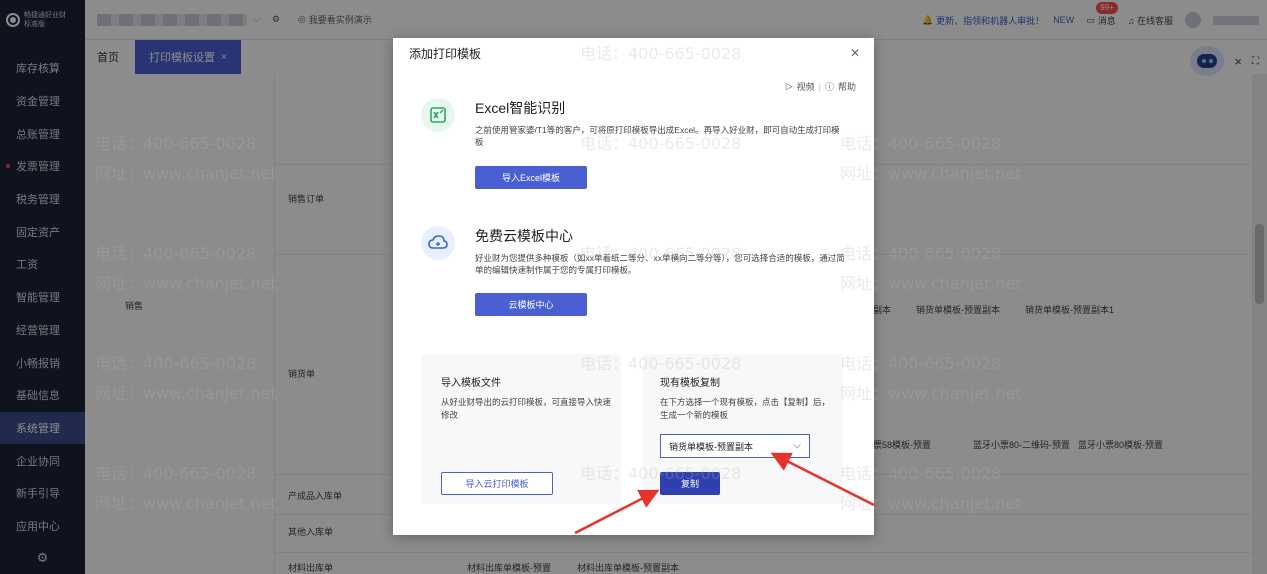 The width and height of the screenshot is (1267, 574). What do you see at coordinates (690, 383) in the screenshot?
I see `copy-template-title: 现有模板复制` at bounding box center [690, 383].